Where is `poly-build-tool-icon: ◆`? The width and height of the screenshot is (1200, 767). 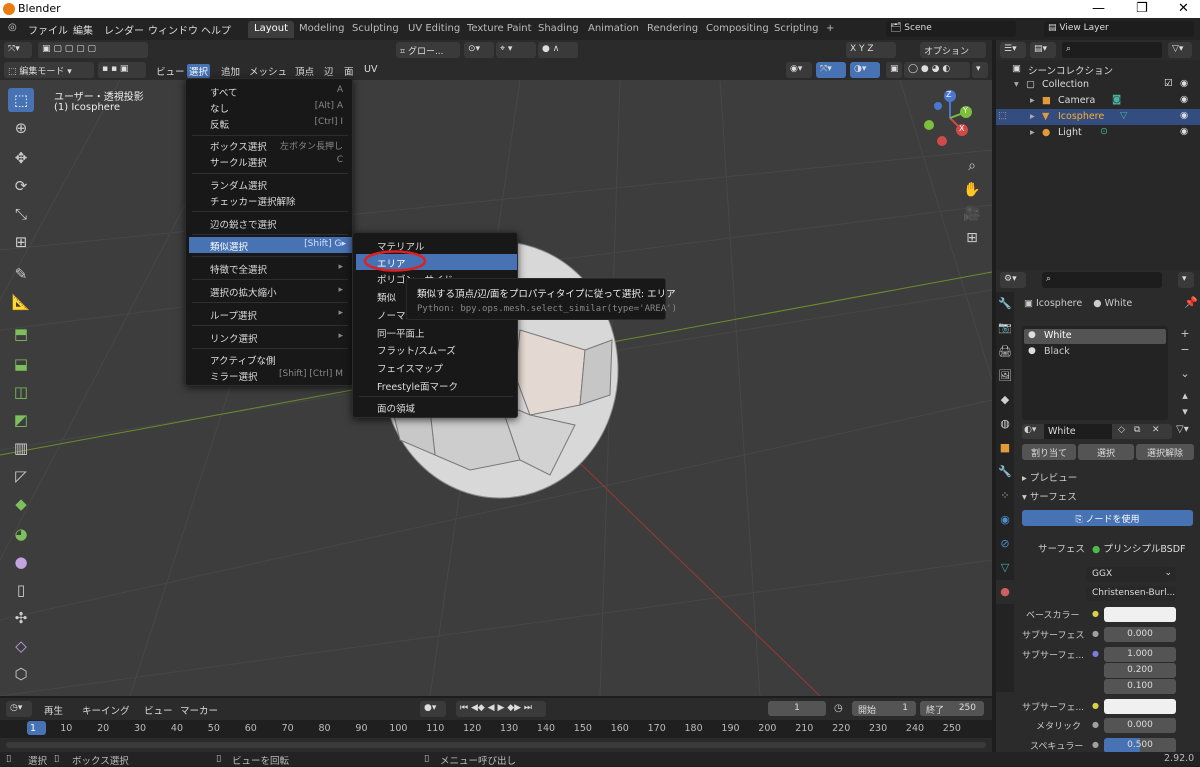 poly-build-tool-icon: ◆ is located at coordinates (21, 504).